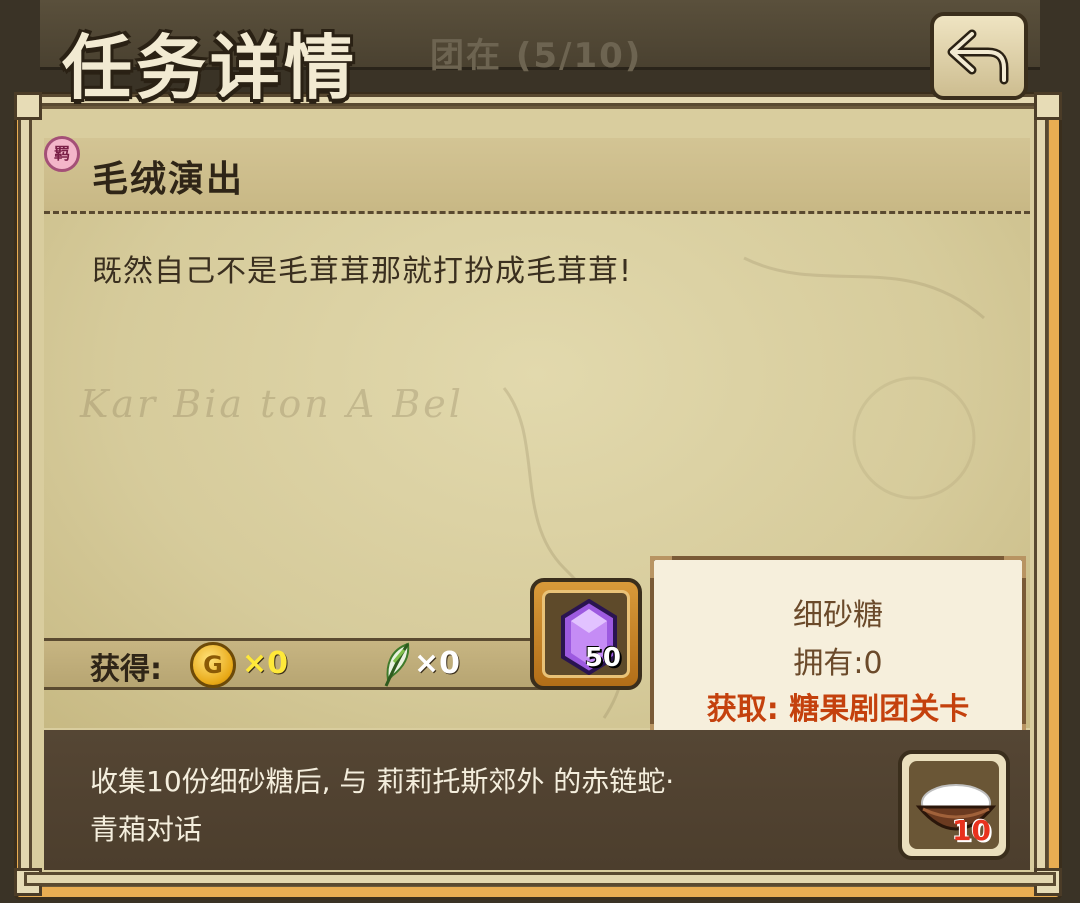 This screenshot has height=903, width=1080. I want to click on quest-description: 既然自己不是毛茸茸那就打扮成毛茸茸!, so click(362, 271).